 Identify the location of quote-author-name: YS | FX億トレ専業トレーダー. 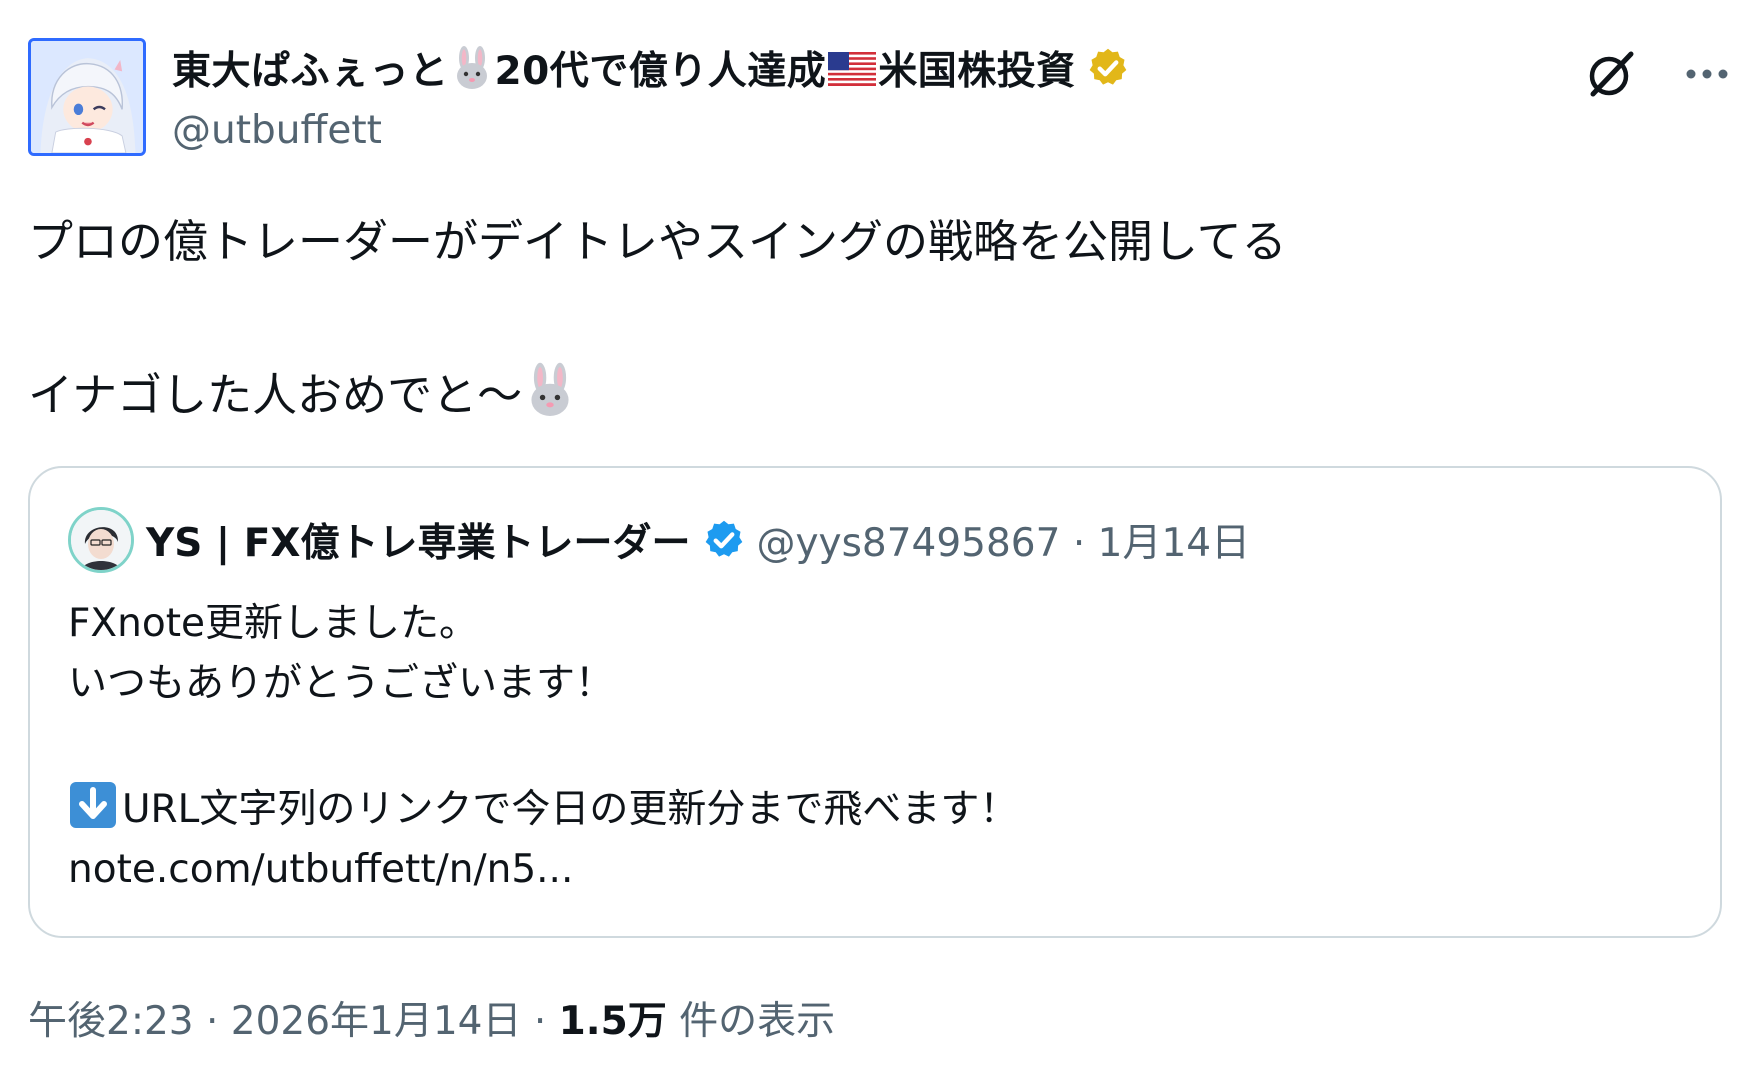
(418, 540).